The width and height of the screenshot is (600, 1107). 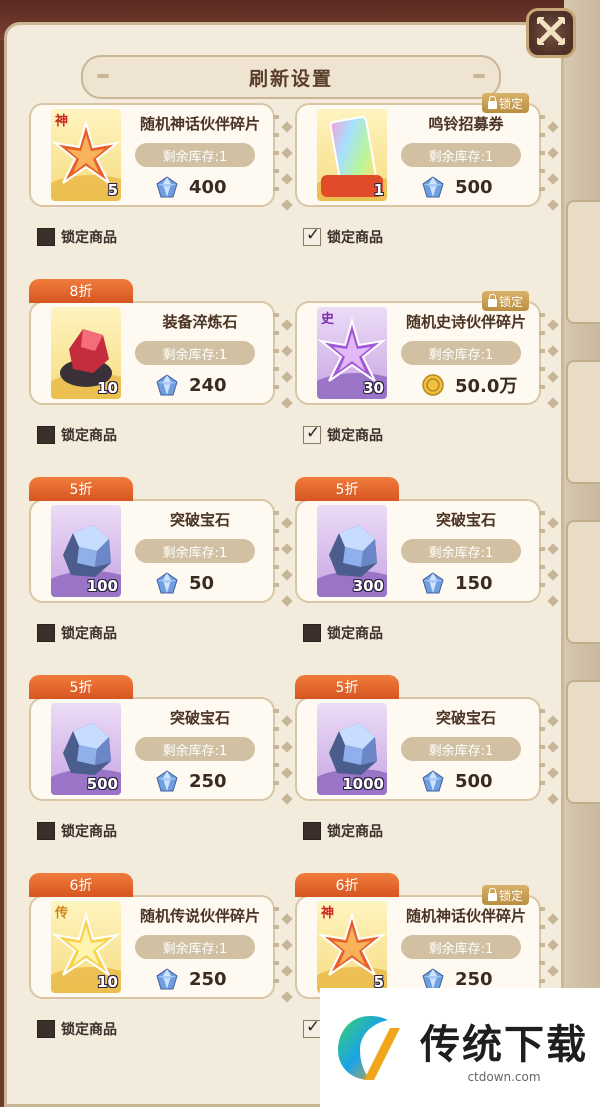 I want to click on item-price: 240, so click(x=208, y=385).